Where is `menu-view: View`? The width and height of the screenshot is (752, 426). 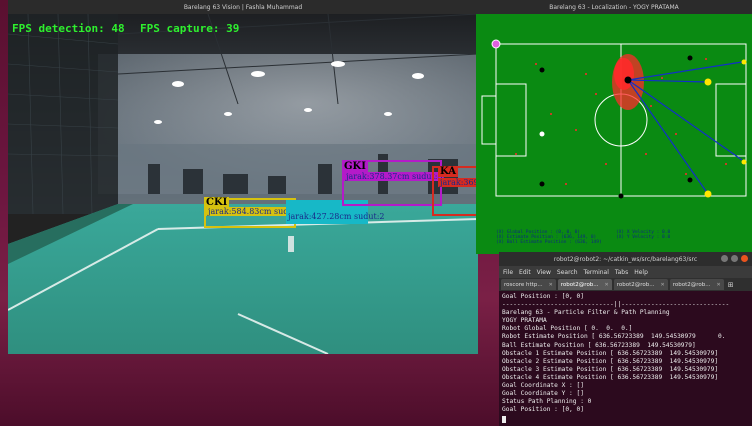 menu-view: View is located at coordinates (544, 272).